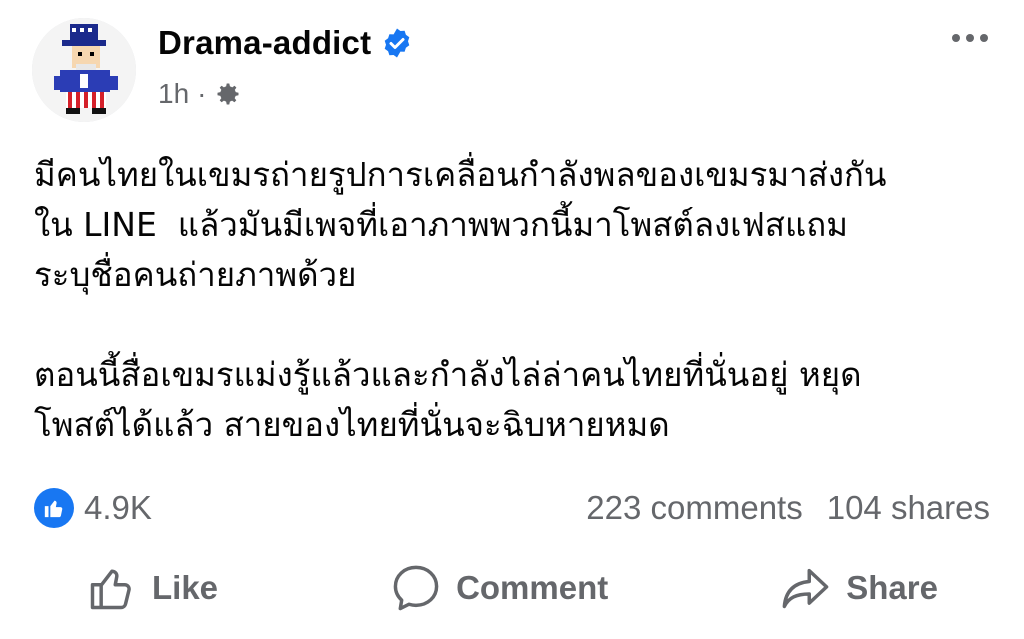 This screenshot has height=639, width=1024. What do you see at coordinates (173, 94) in the screenshot?
I see `post-time: 1h` at bounding box center [173, 94].